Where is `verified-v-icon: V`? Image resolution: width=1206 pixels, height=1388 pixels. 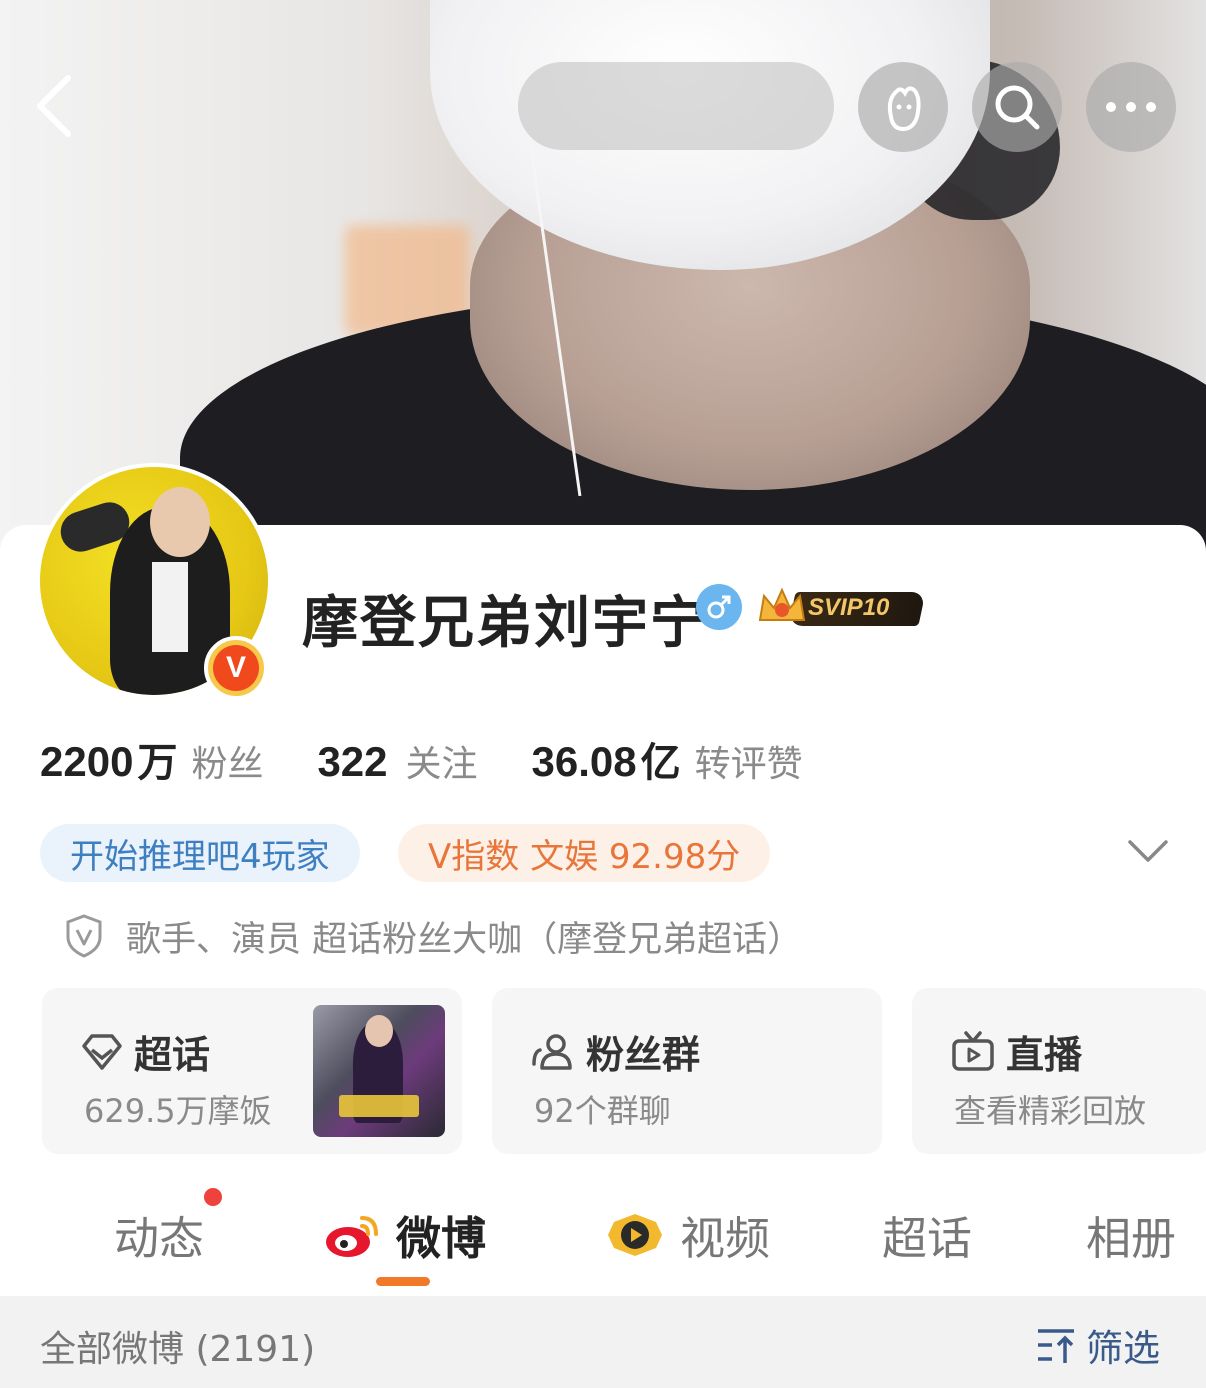
verified-v-icon: V is located at coordinates (236, 668).